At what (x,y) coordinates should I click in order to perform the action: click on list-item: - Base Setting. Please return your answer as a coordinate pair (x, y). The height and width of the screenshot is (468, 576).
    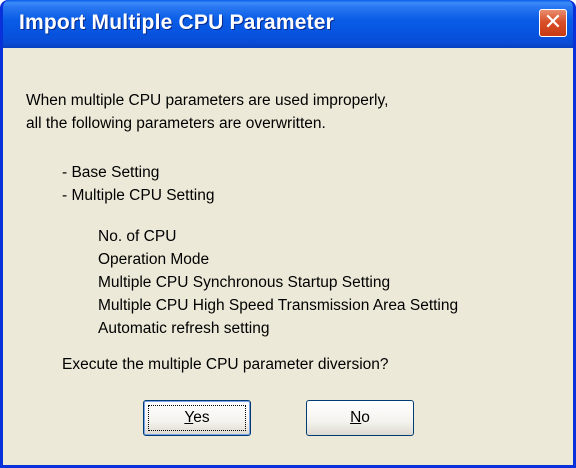
    Looking at the image, I should click on (111, 172).